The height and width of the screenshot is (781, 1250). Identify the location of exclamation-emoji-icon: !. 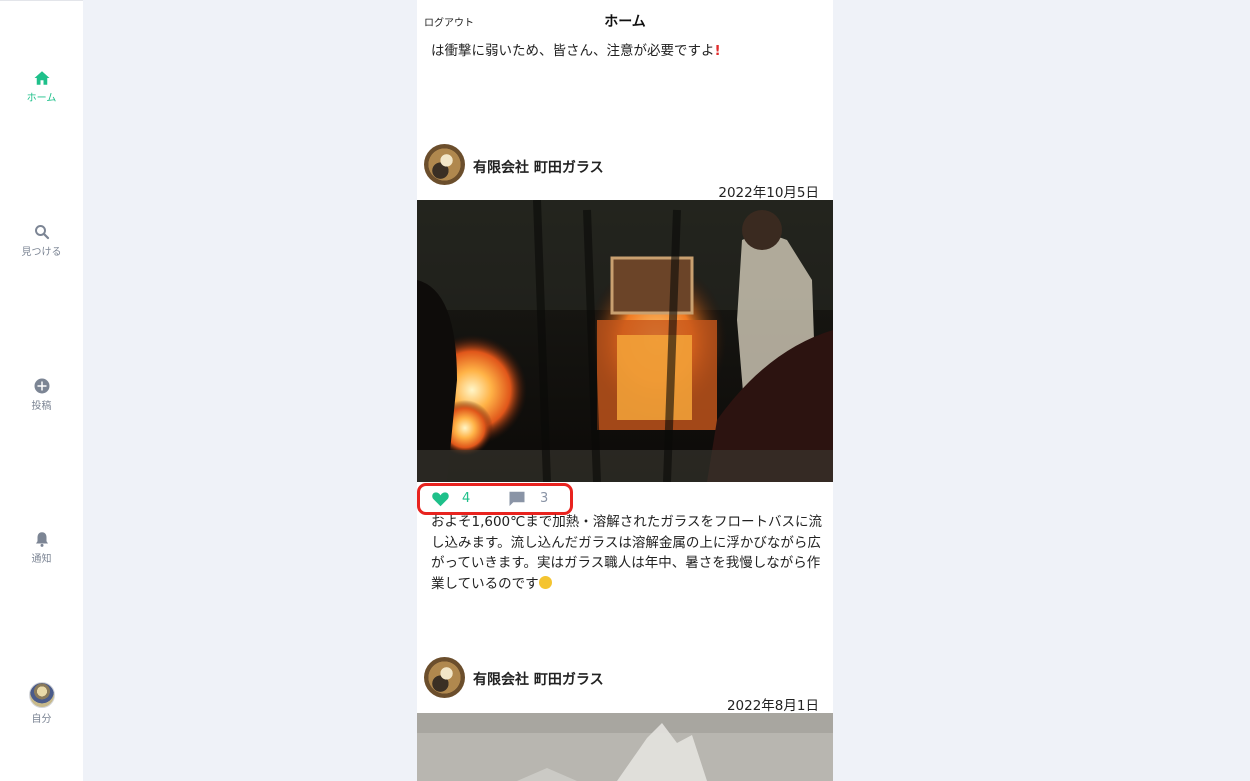
(717, 51).